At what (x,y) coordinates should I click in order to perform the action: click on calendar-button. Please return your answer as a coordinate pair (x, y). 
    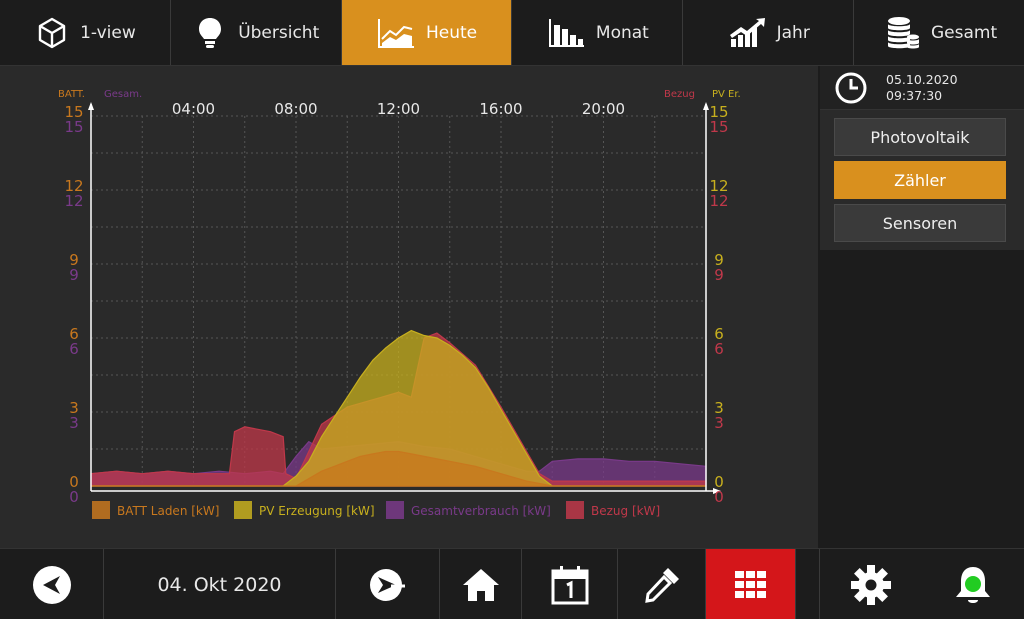
    Looking at the image, I should click on (570, 584).